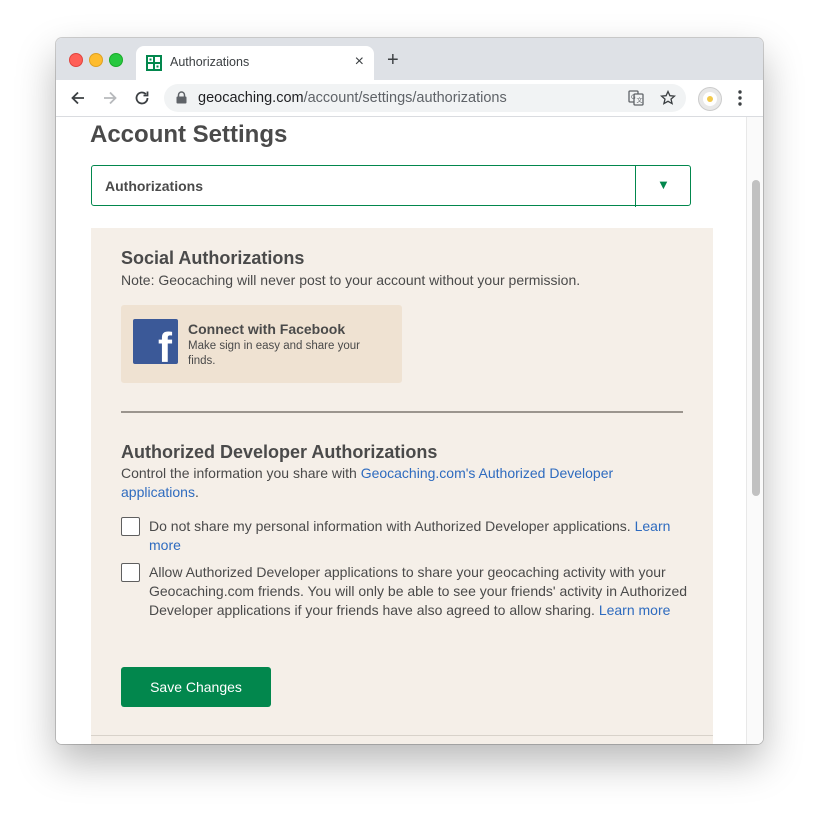  Describe the element at coordinates (279, 452) in the screenshot. I see `developer-heading: Authorized Developer Authorizations` at that location.